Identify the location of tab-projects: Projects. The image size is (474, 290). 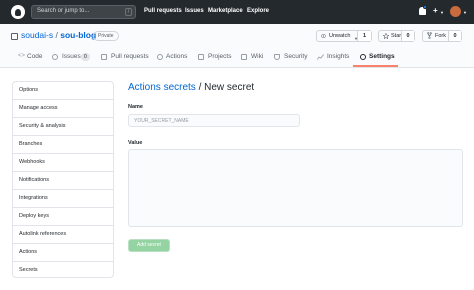
(219, 56).